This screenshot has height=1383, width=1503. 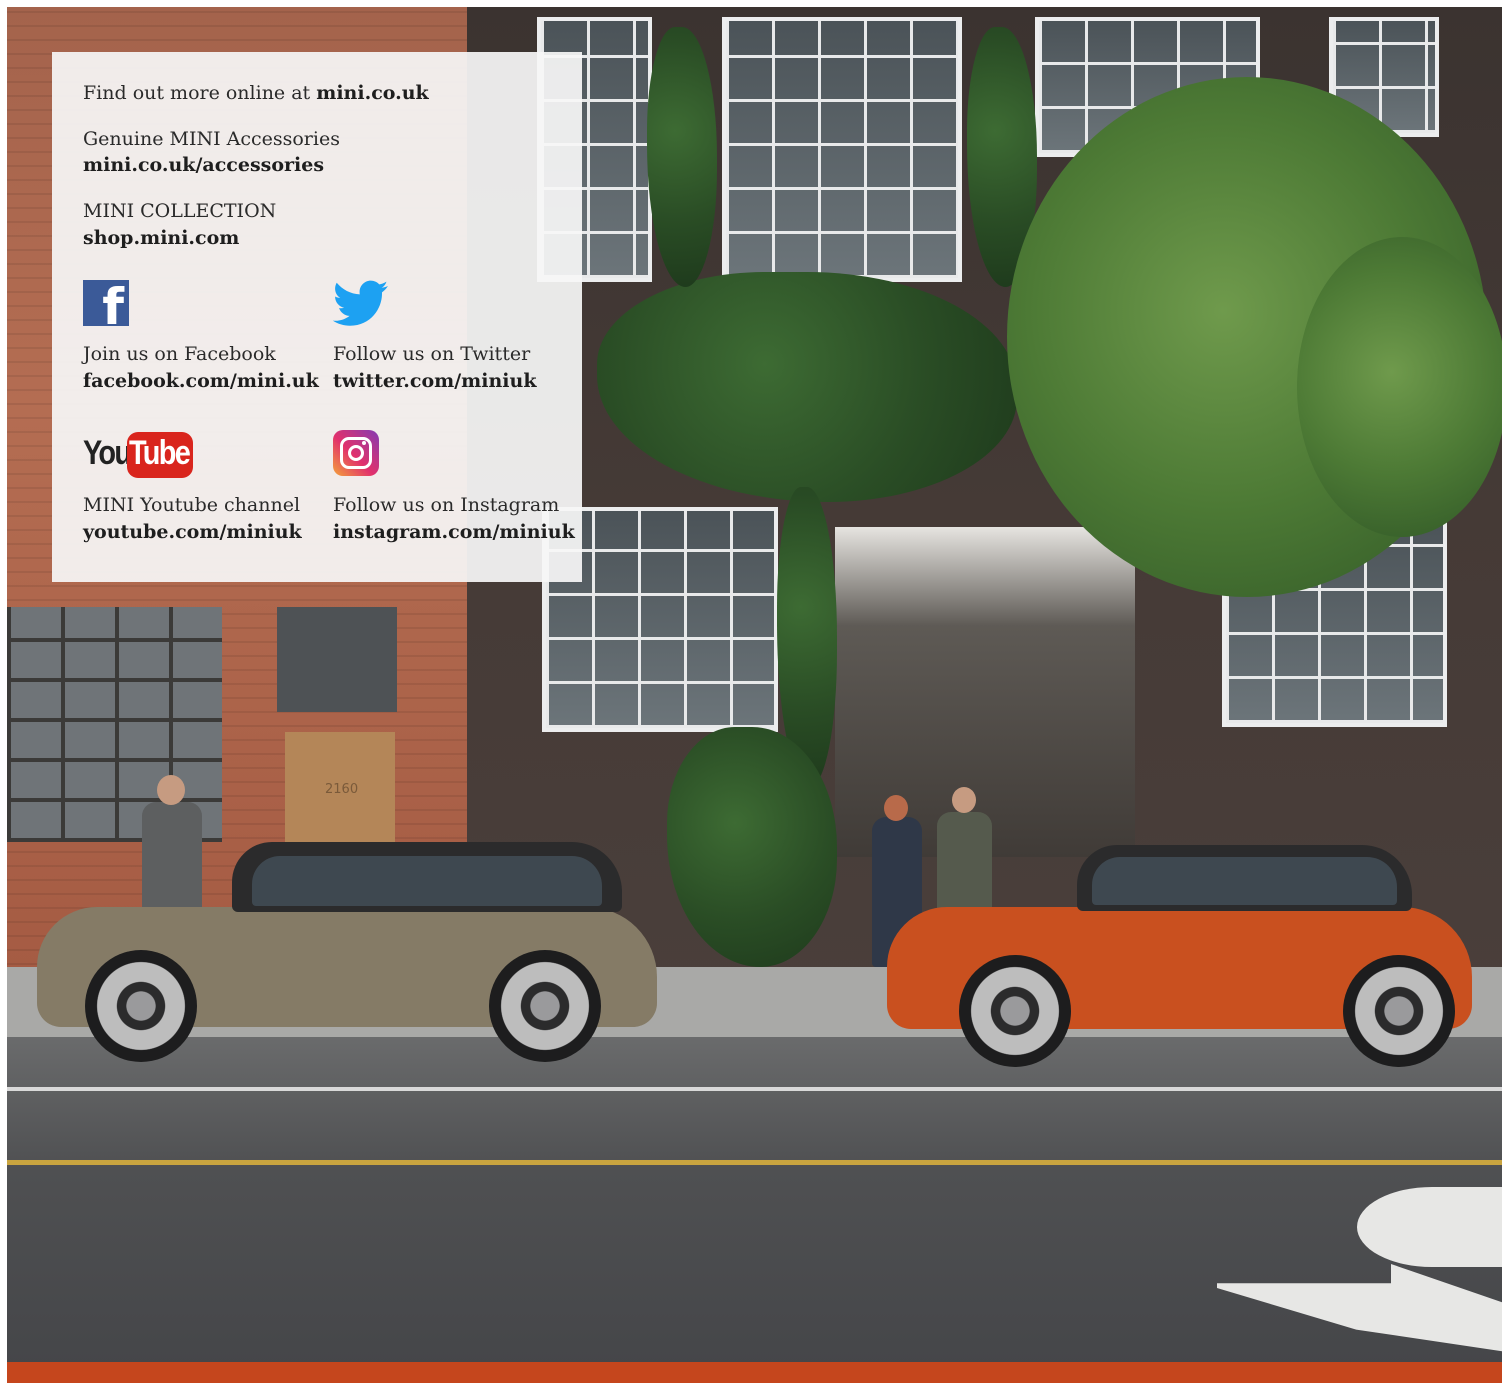 What do you see at coordinates (161, 238) in the screenshot?
I see `collection-link: shop.mini.com` at bounding box center [161, 238].